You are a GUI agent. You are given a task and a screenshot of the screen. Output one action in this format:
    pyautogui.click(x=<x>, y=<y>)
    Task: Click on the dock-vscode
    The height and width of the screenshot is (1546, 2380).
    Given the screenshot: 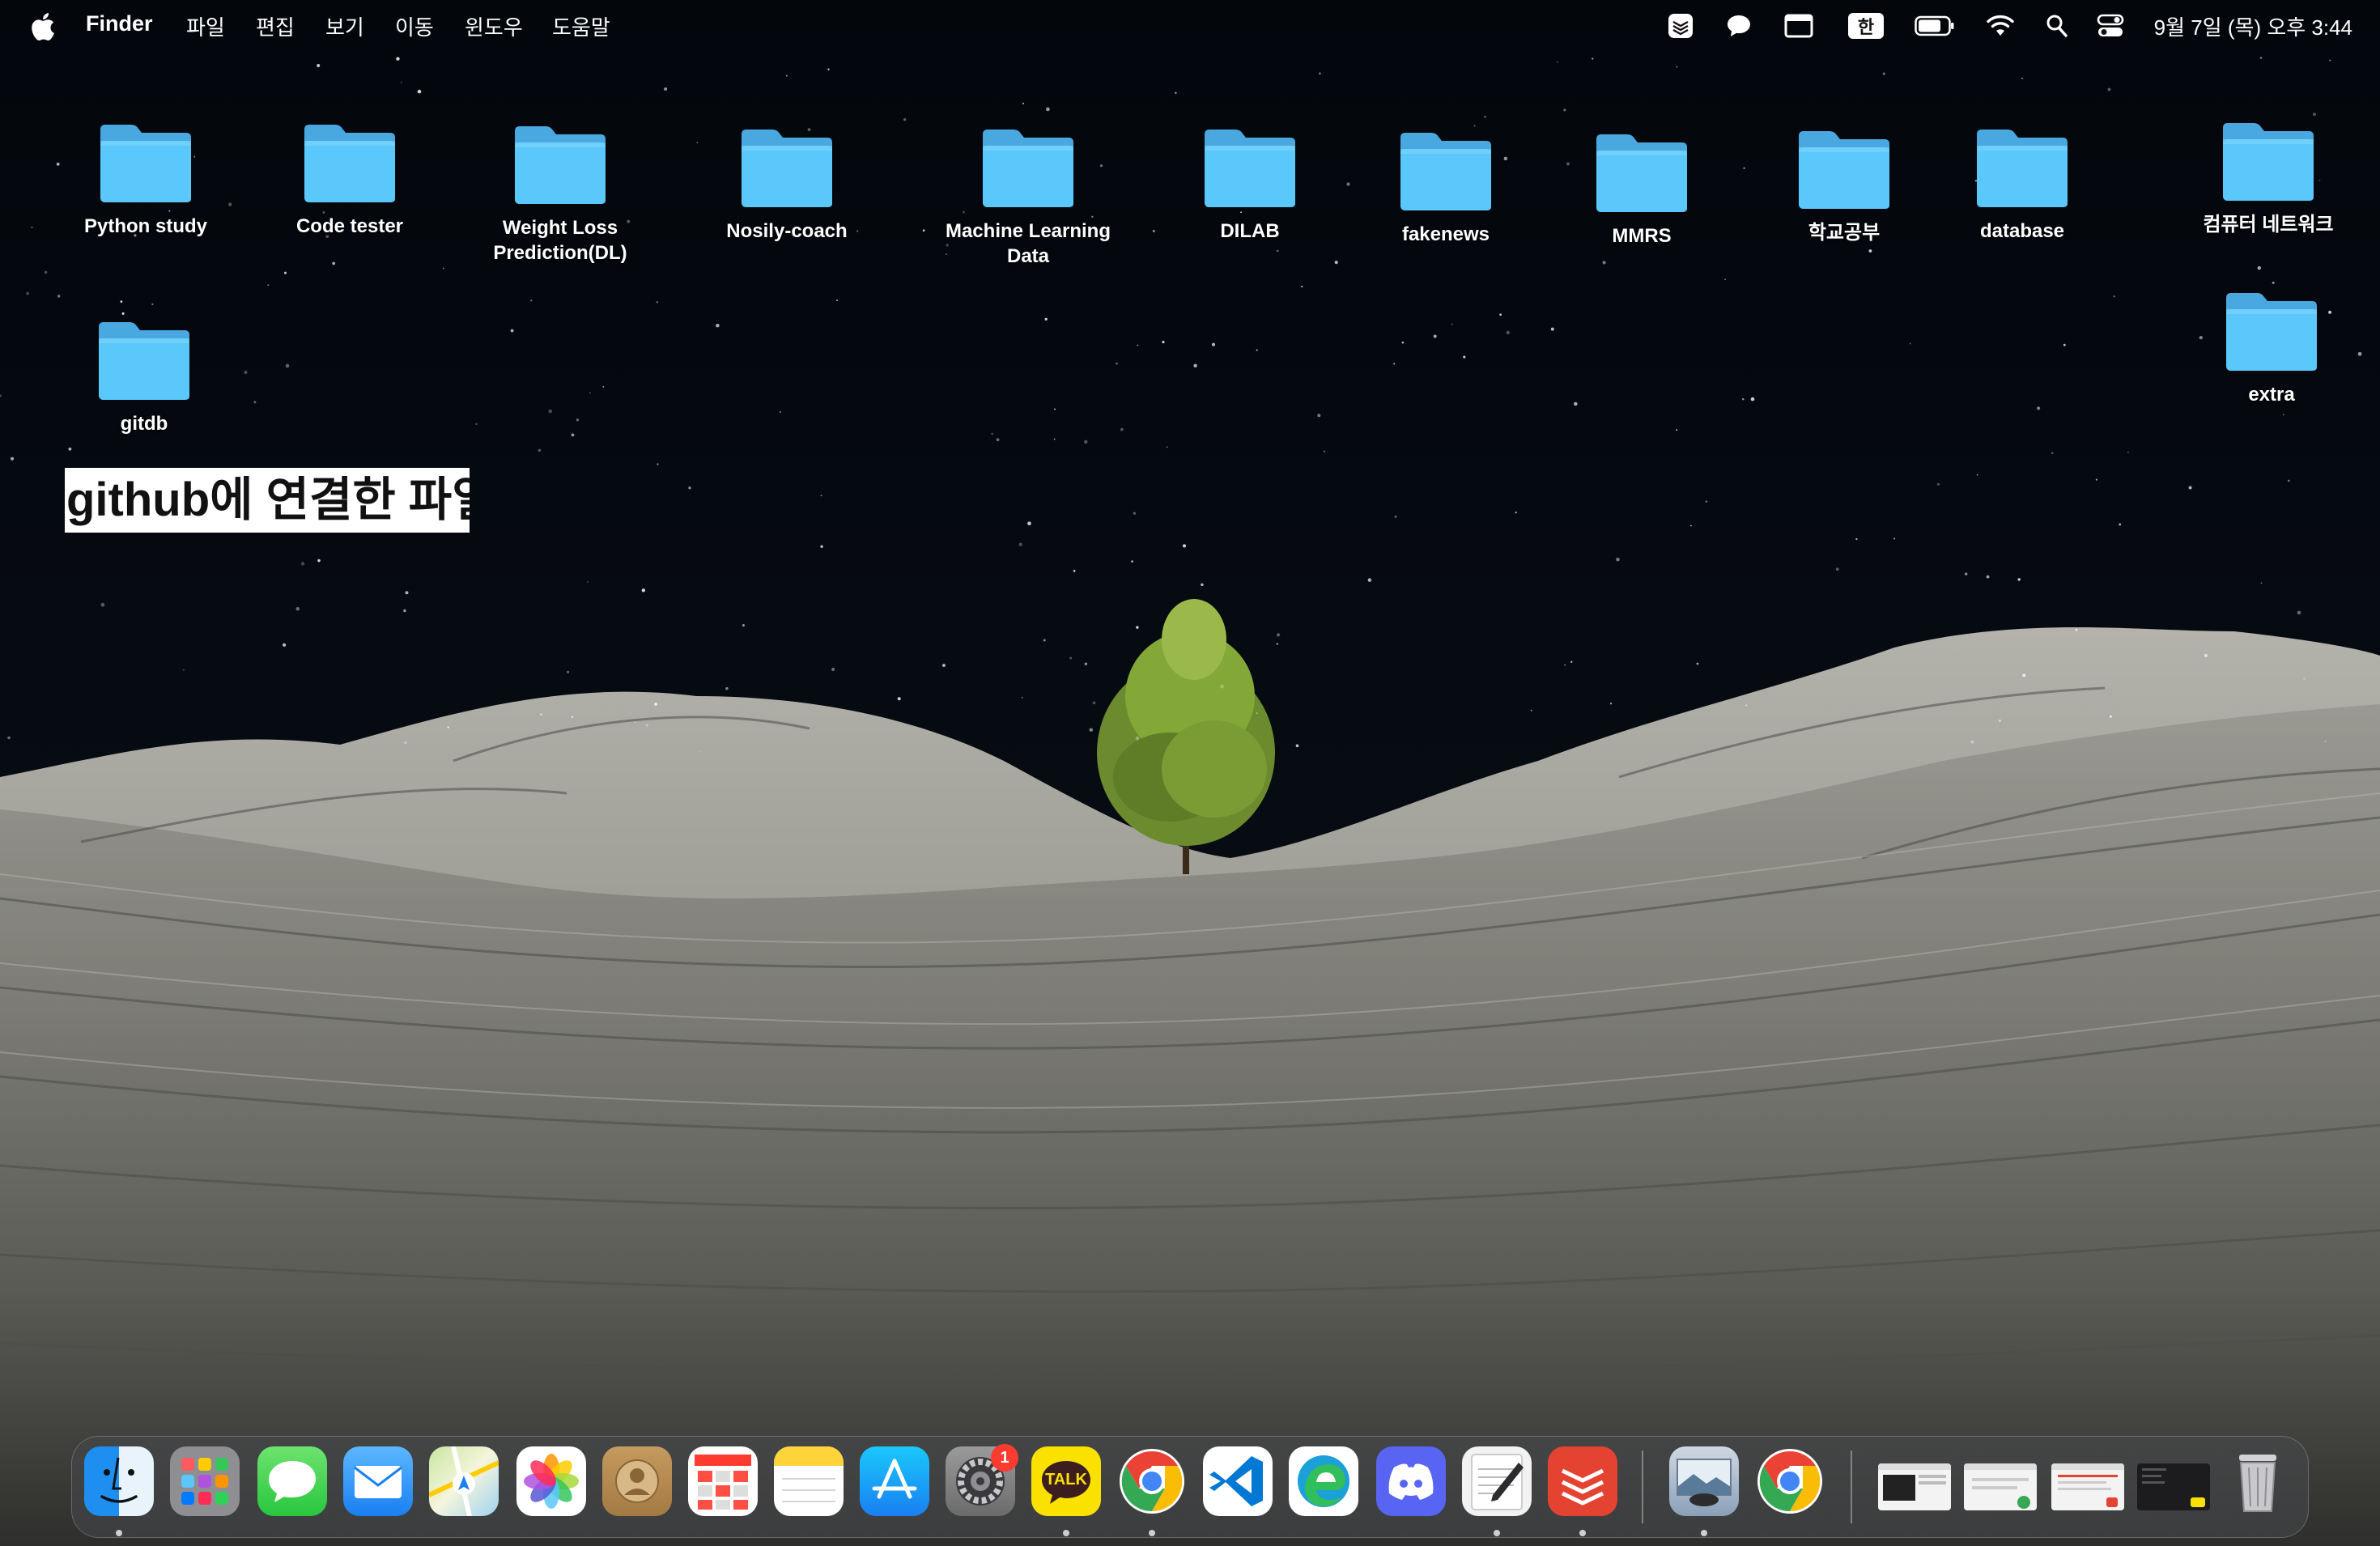 What is the action you would take?
    pyautogui.click(x=1238, y=1481)
    